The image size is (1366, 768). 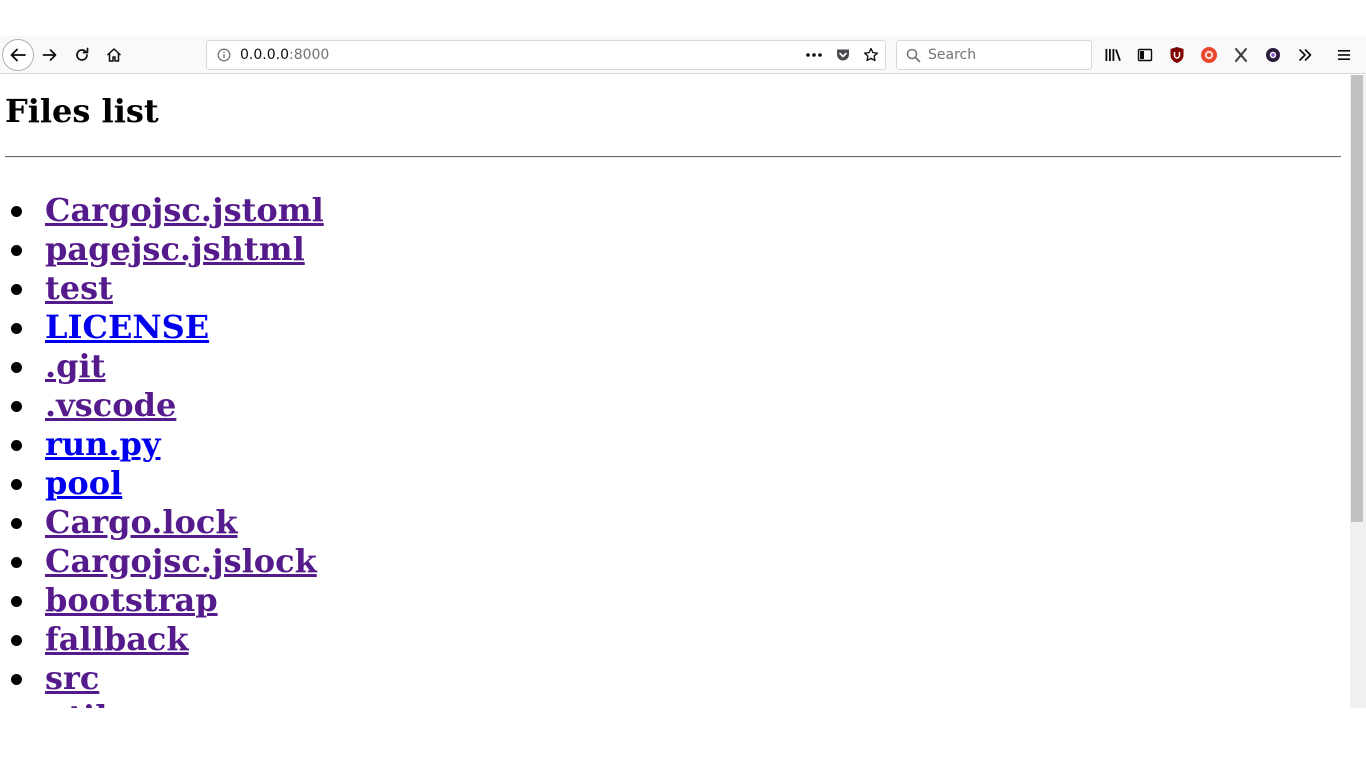 What do you see at coordinates (164, 288) in the screenshot?
I see `file-list-item: test` at bounding box center [164, 288].